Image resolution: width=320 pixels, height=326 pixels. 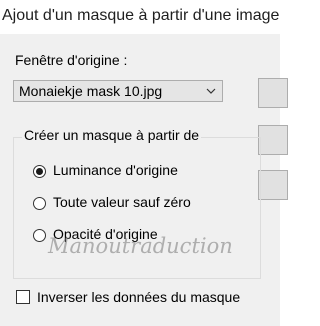 What do you see at coordinates (23, 297) in the screenshot?
I see `invert-mask-checkbox` at bounding box center [23, 297].